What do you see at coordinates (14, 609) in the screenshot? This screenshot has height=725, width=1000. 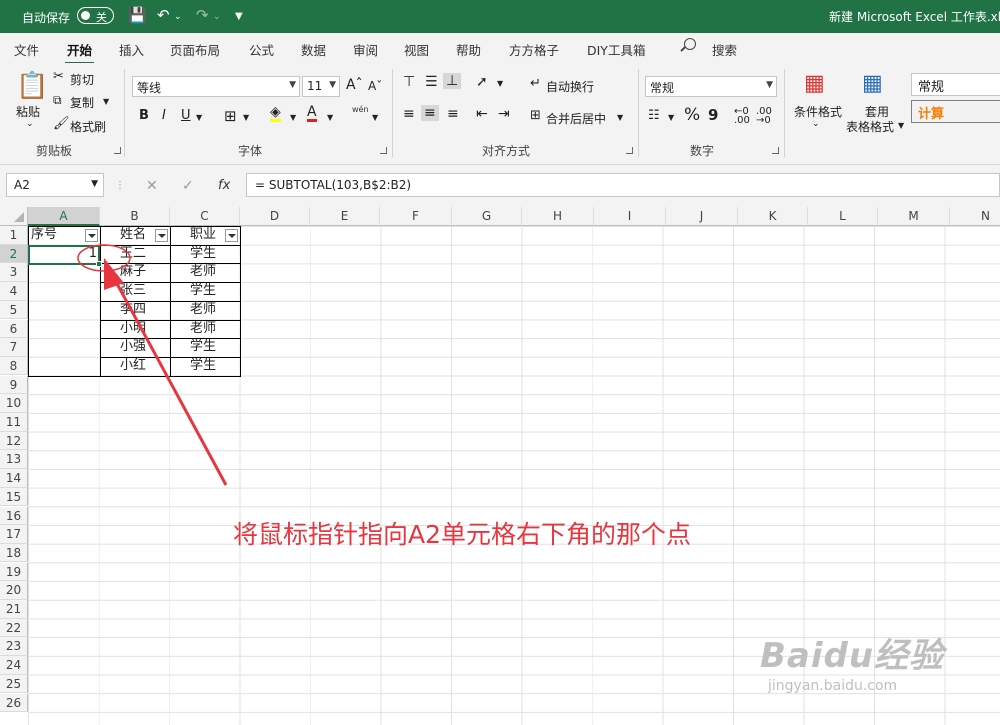 I see `row-header-21: 21` at bounding box center [14, 609].